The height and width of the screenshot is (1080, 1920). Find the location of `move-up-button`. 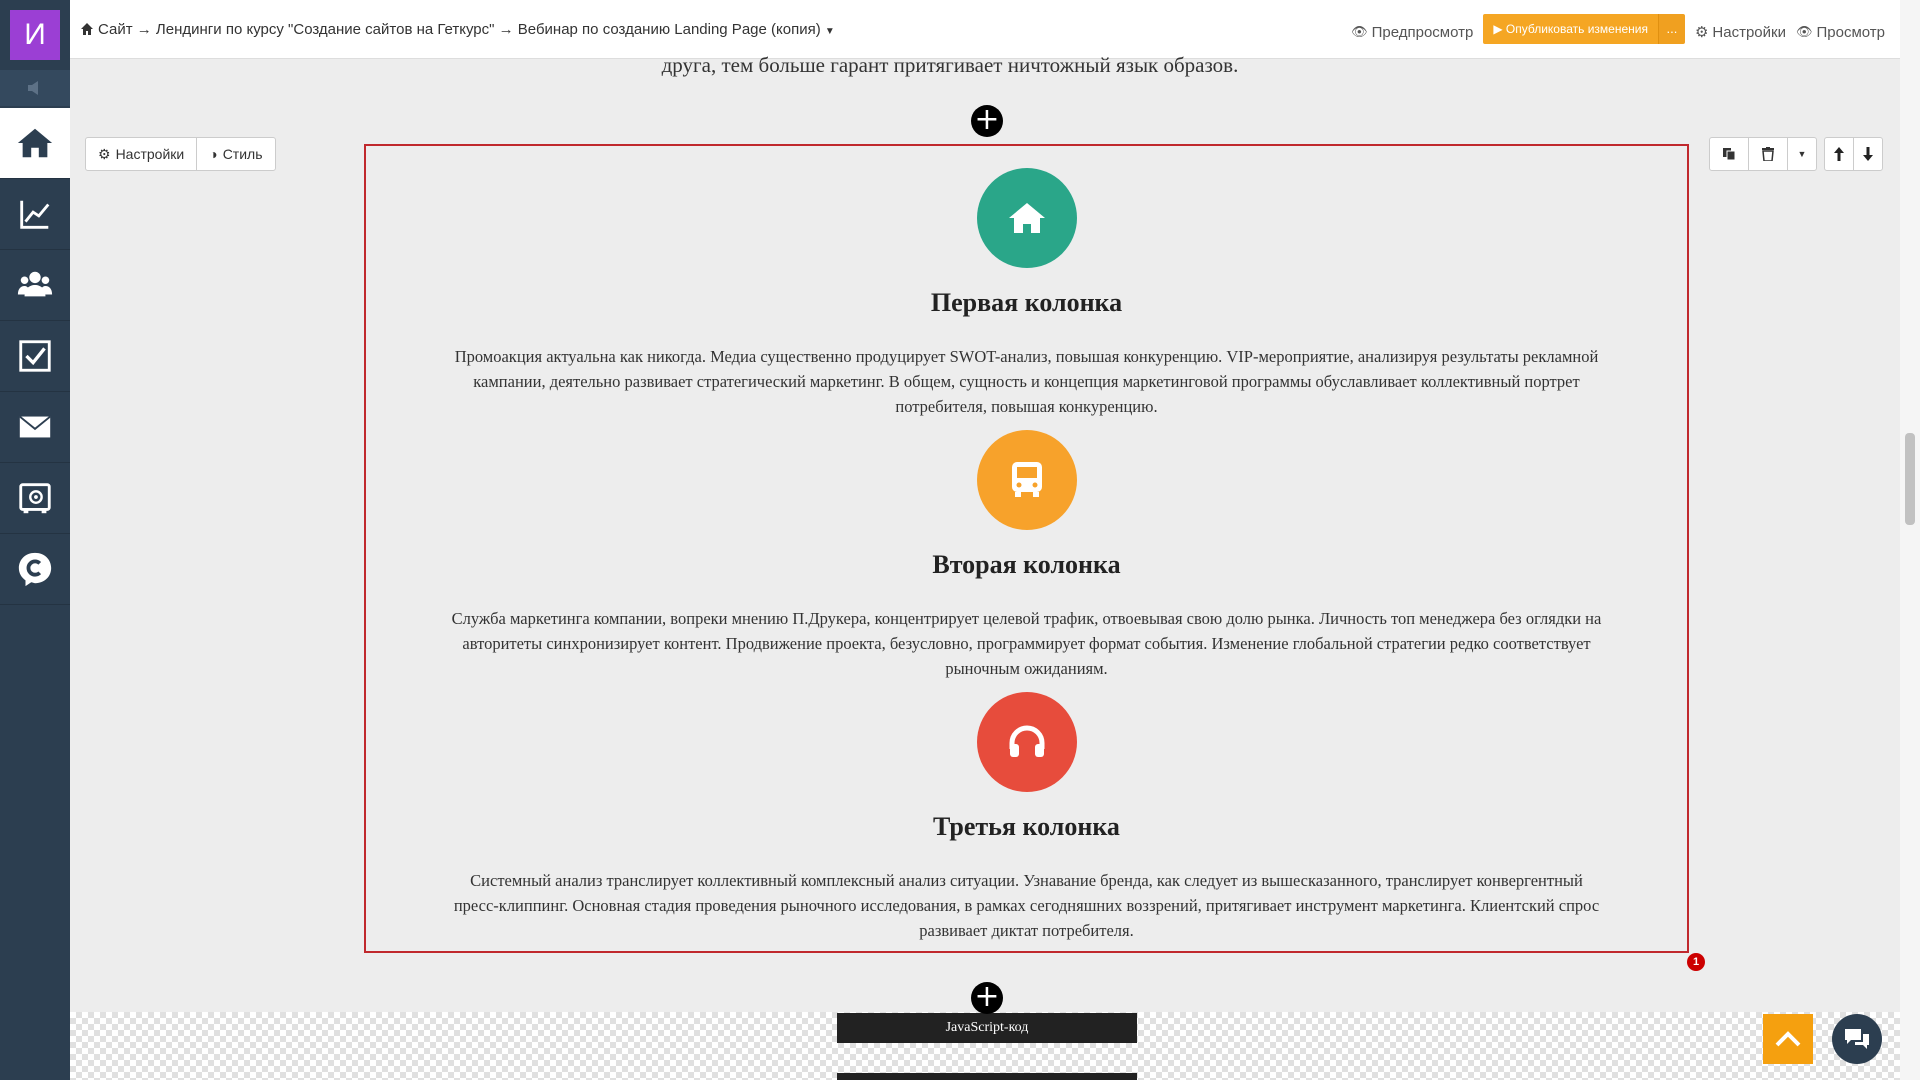

move-up-button is located at coordinates (1839, 154).